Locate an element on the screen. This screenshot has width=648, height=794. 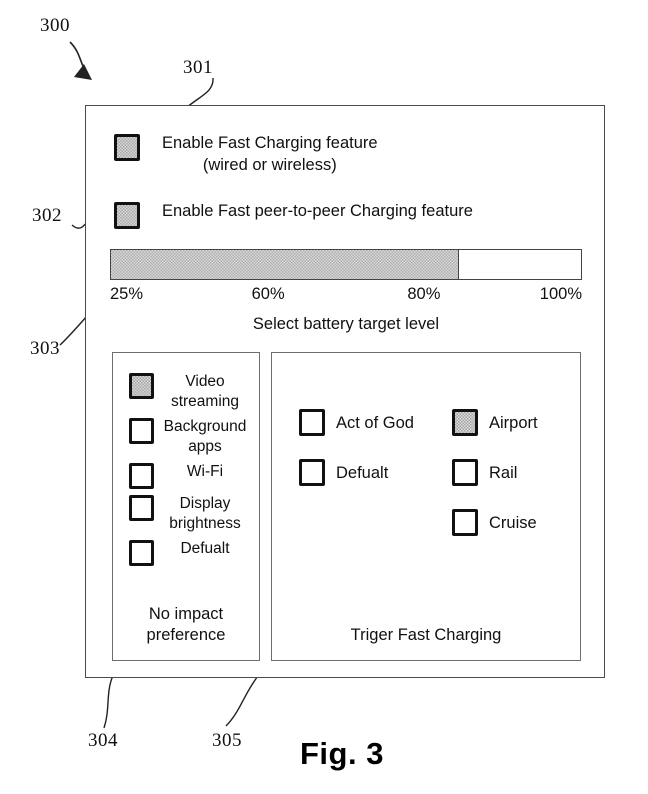
trigger-option-row: Defualt is located at coordinates (343, 472).